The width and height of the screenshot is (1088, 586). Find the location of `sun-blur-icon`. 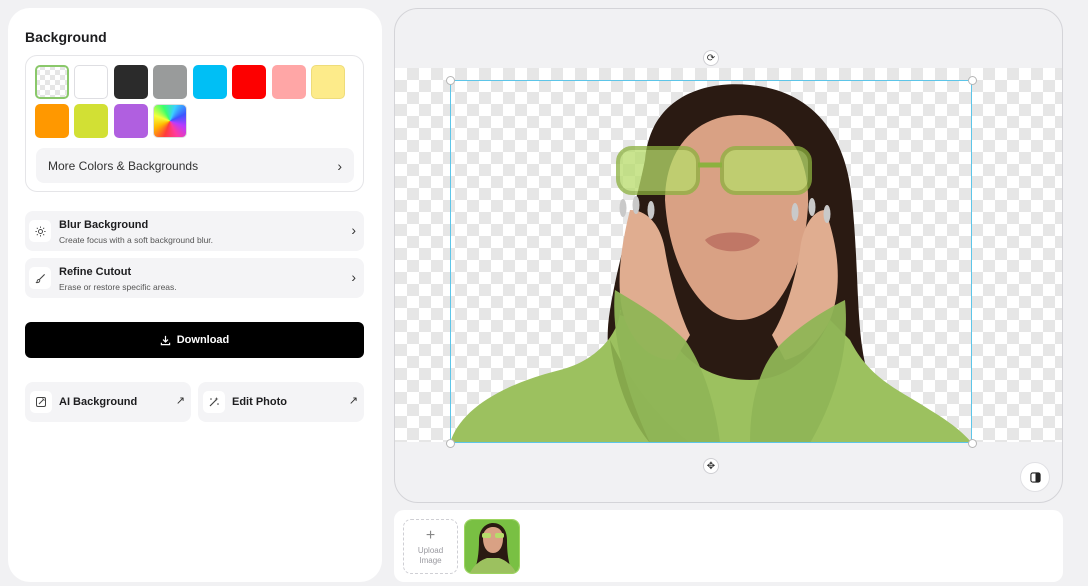

sun-blur-icon is located at coordinates (40, 231).